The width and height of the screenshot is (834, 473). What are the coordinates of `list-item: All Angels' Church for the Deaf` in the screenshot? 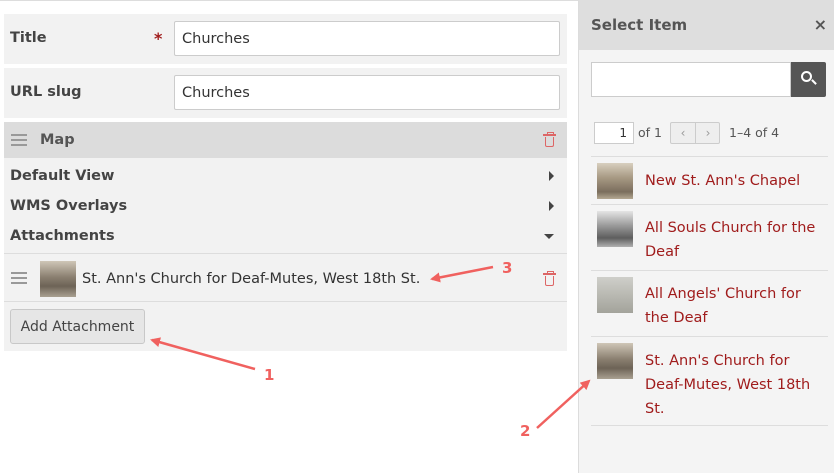 It's located at (709, 303).